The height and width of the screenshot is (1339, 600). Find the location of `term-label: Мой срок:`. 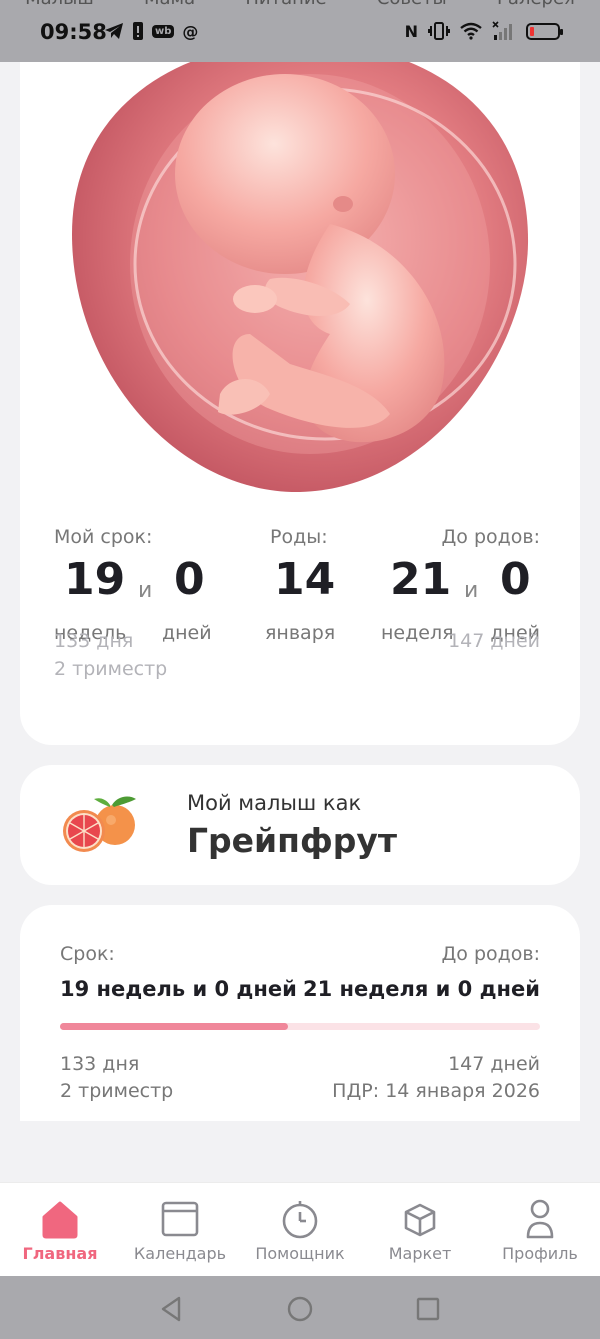

term-label: Мой срок: is located at coordinates (103, 537).